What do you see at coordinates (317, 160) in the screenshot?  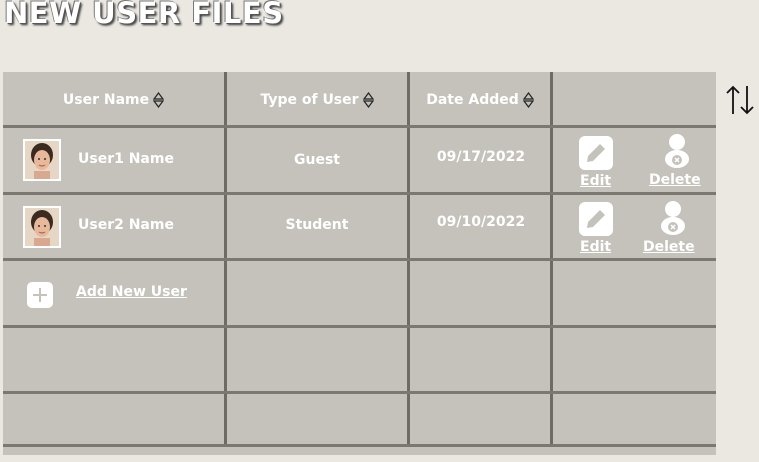 I see `user-type: Guest` at bounding box center [317, 160].